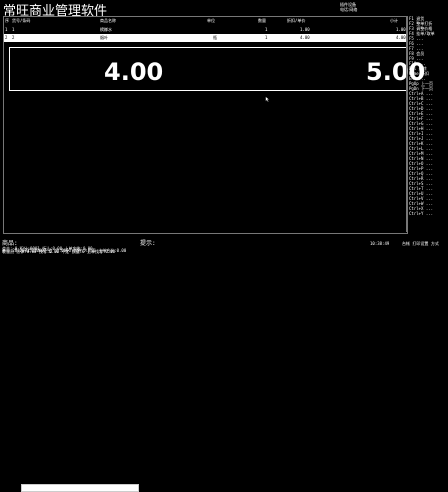  I want to click on col-qty: 数量, so click(262, 20).